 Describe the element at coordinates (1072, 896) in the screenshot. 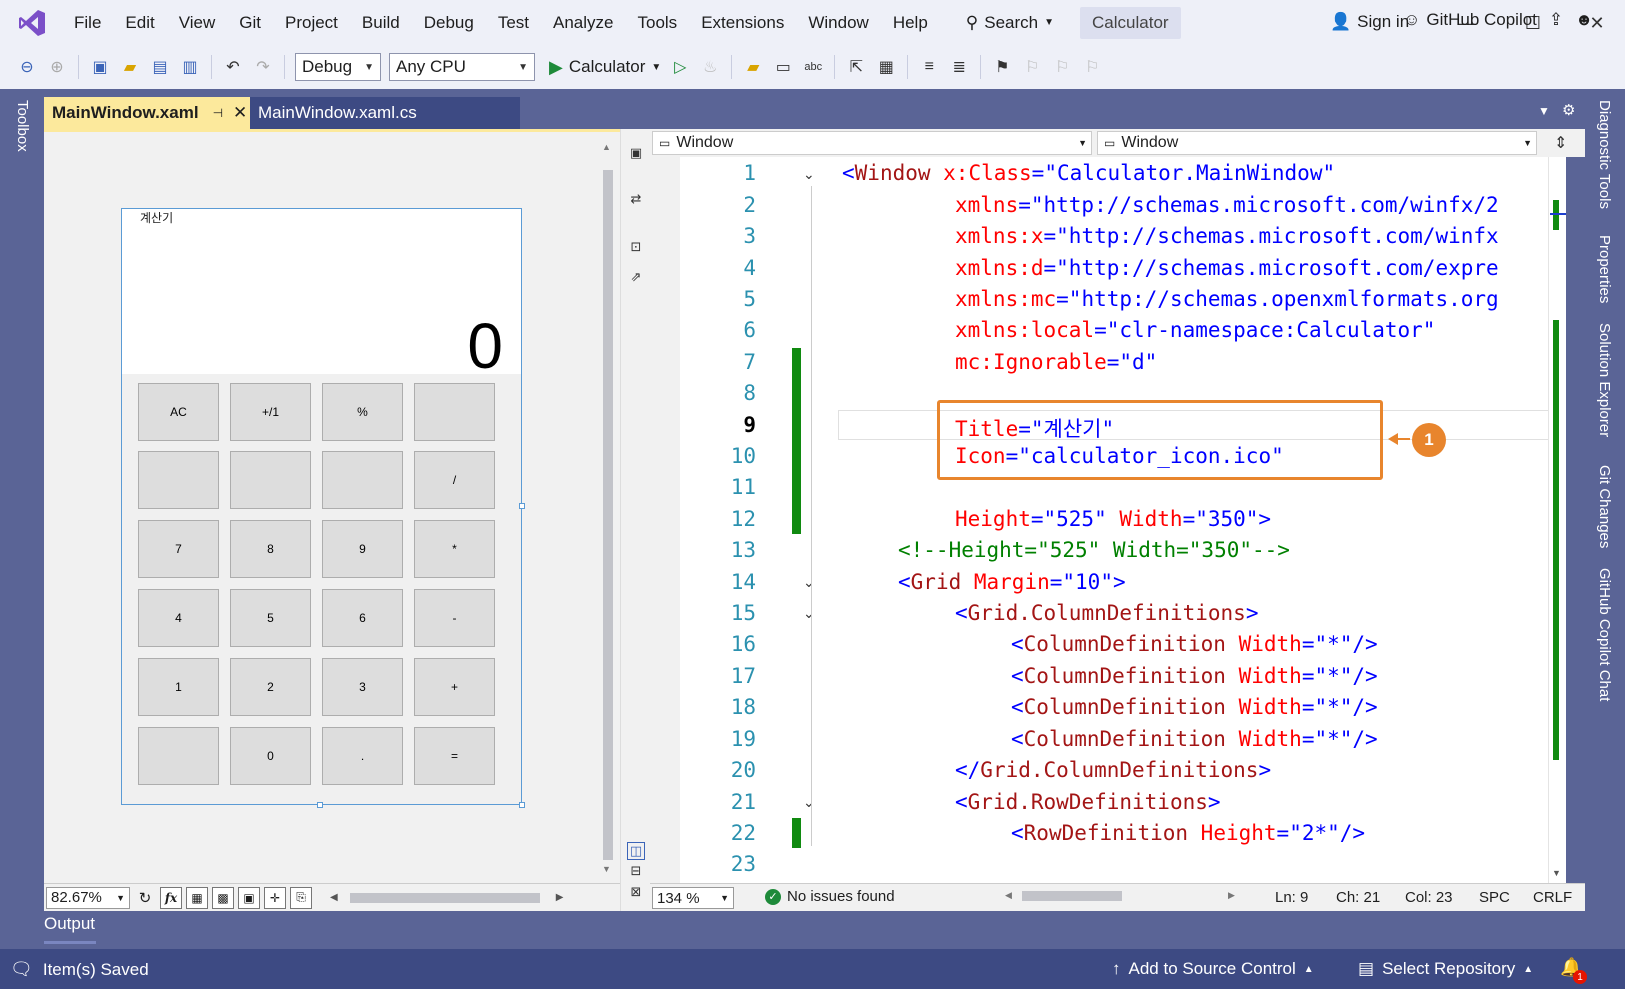

I see `editor-hscroll-thumb` at that location.